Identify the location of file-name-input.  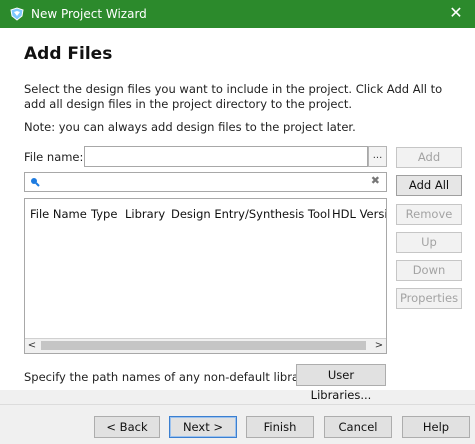
(226, 156).